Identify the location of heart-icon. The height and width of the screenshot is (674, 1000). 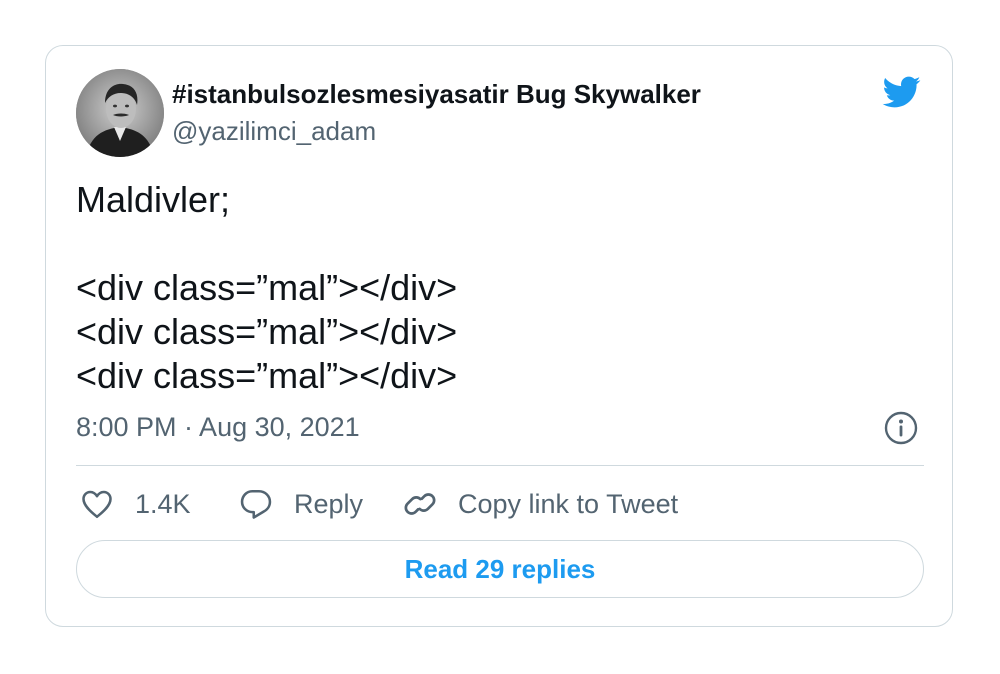
(97, 504).